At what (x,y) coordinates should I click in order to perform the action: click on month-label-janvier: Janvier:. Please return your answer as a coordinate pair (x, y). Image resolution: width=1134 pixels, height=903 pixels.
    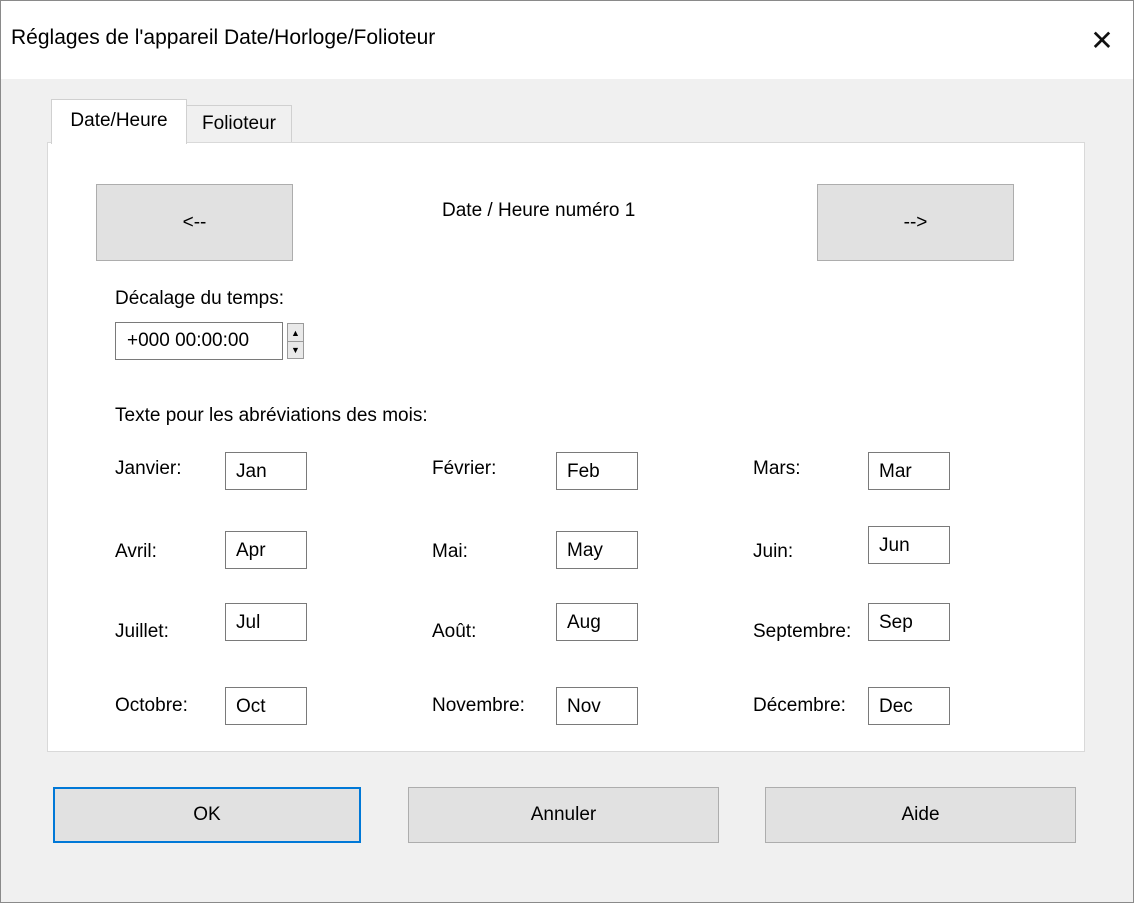
    Looking at the image, I should click on (148, 468).